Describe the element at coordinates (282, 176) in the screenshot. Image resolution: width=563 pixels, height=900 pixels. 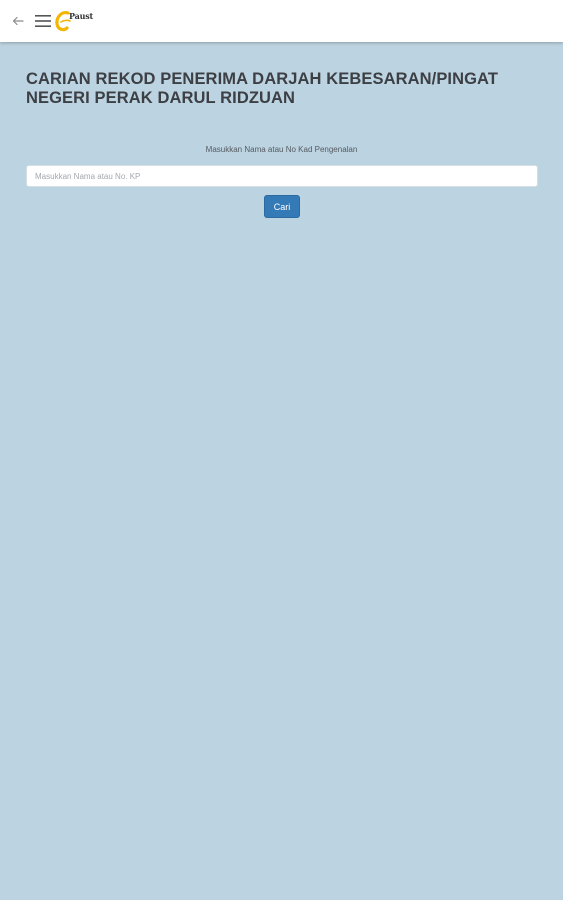
I see `search-input` at that location.